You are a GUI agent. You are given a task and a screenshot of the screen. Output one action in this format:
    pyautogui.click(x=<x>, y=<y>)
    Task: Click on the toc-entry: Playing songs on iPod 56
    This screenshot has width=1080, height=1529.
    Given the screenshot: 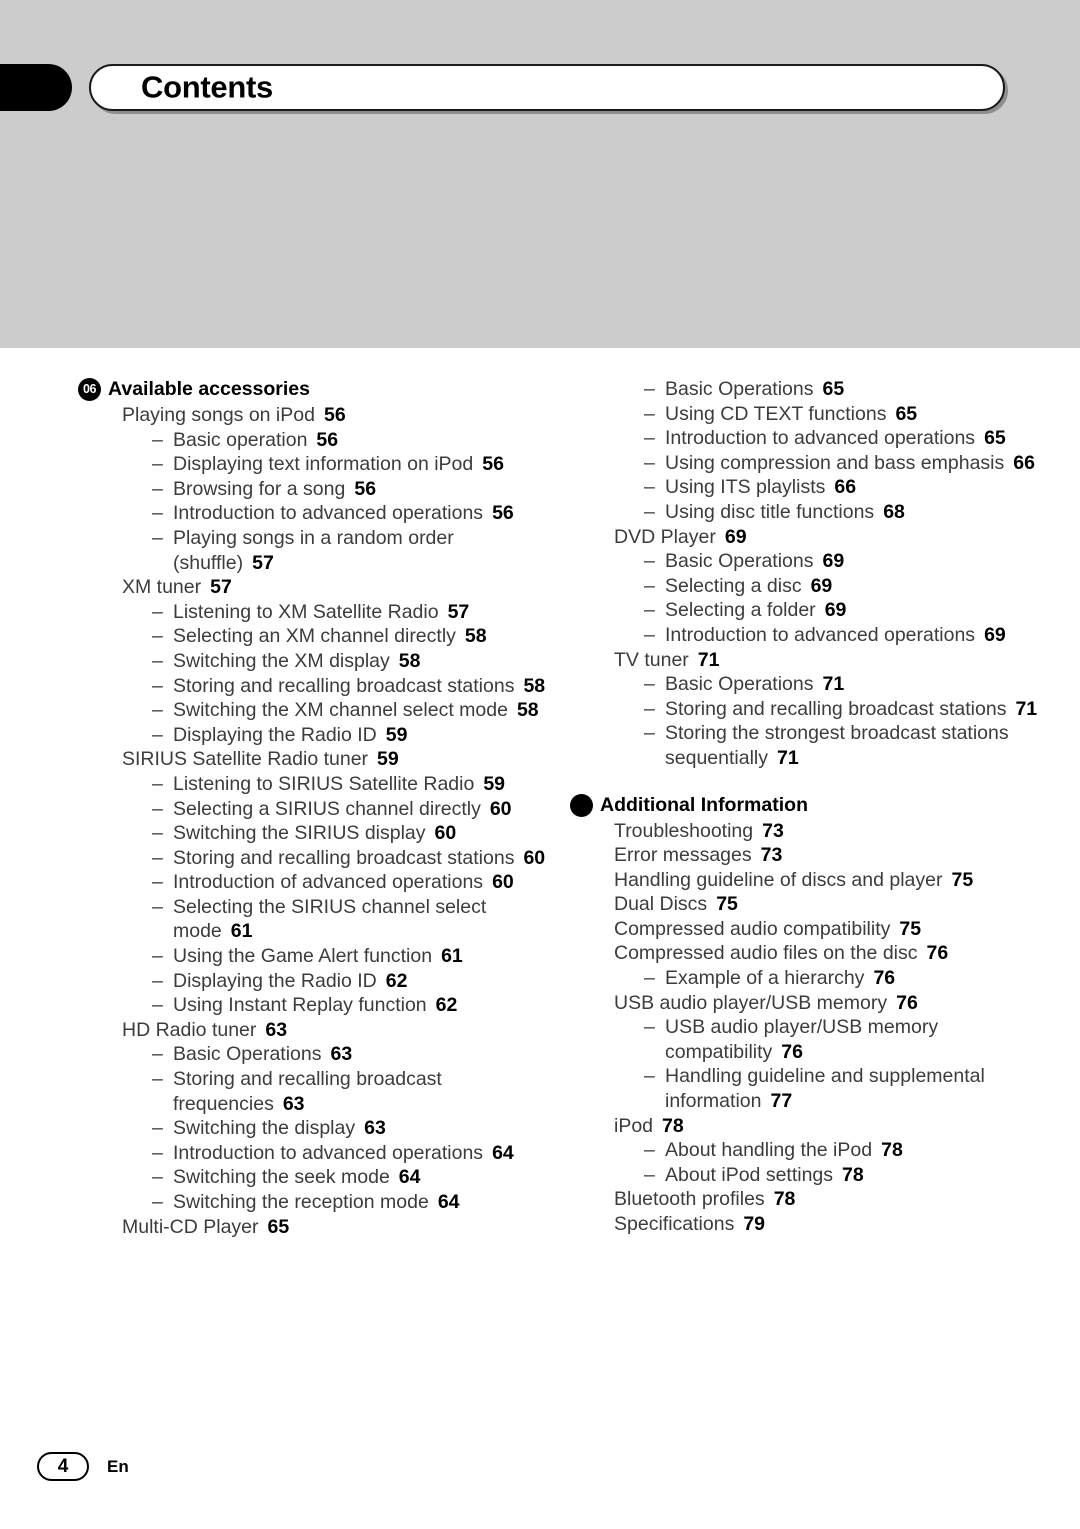 What is the action you would take?
    pyautogui.click(x=313, y=415)
    